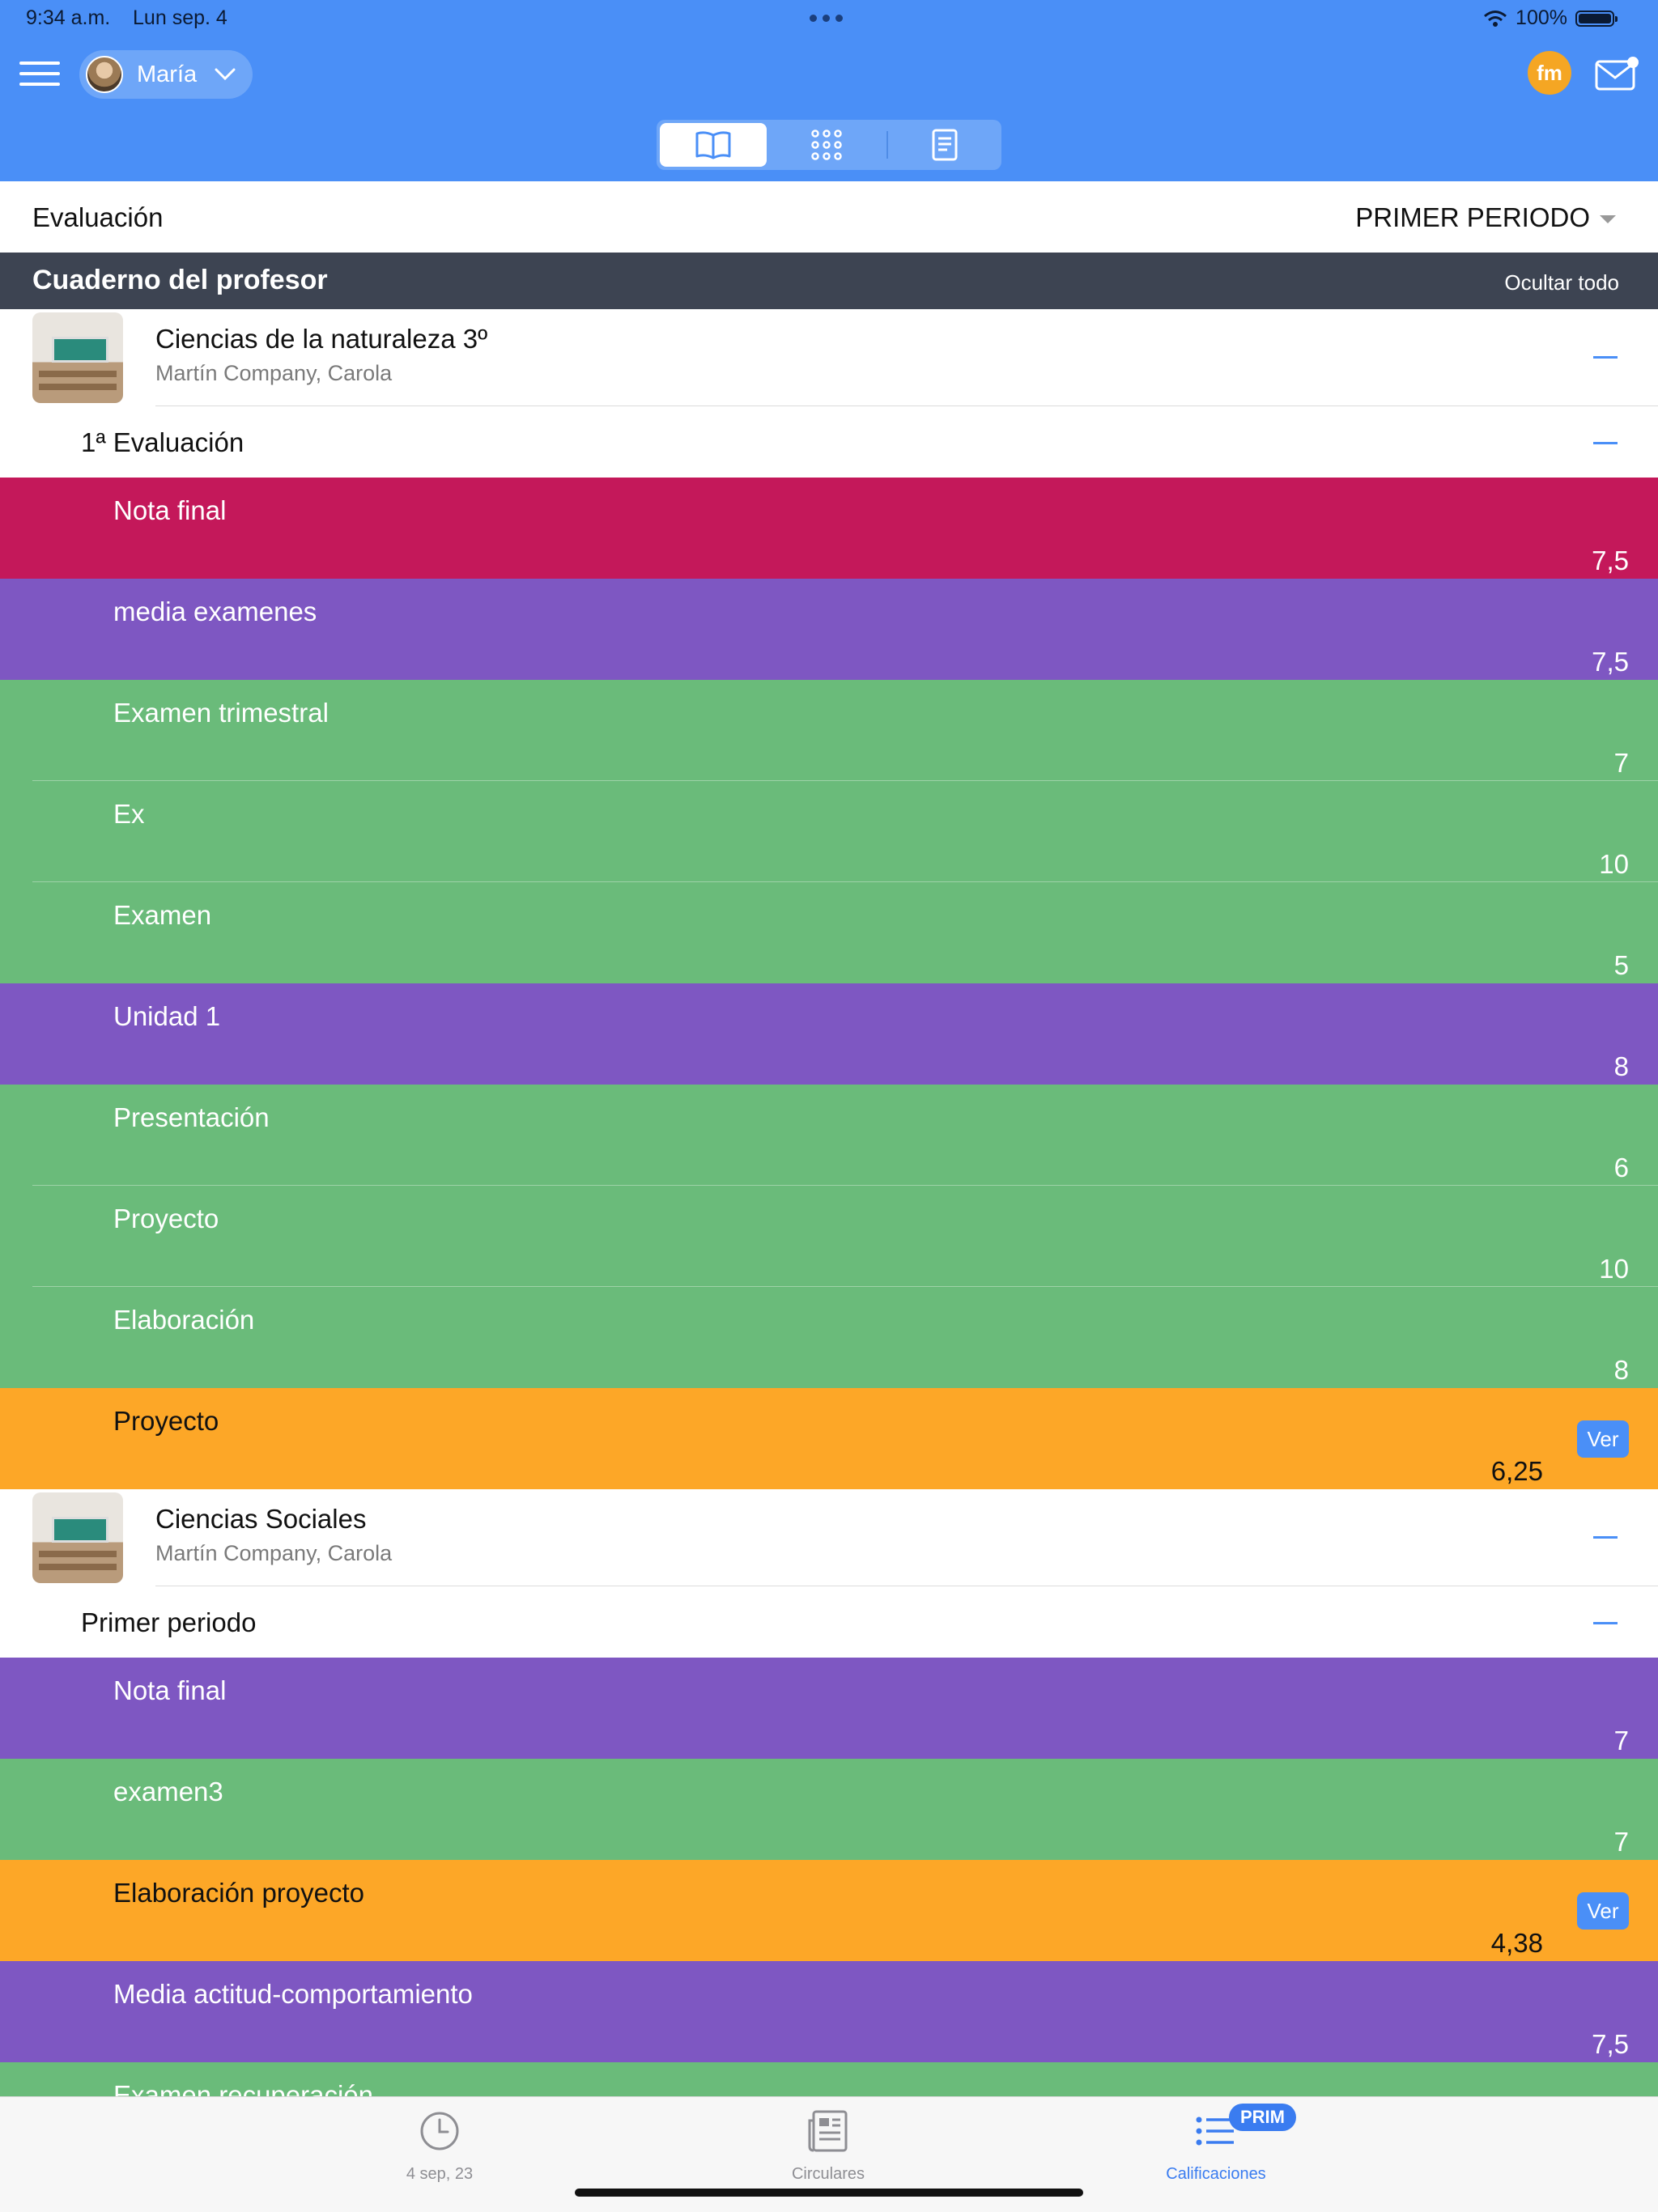 This screenshot has height=2212, width=1658. What do you see at coordinates (1472, 217) in the screenshot?
I see `period-value: PRIMER PERIODO` at bounding box center [1472, 217].